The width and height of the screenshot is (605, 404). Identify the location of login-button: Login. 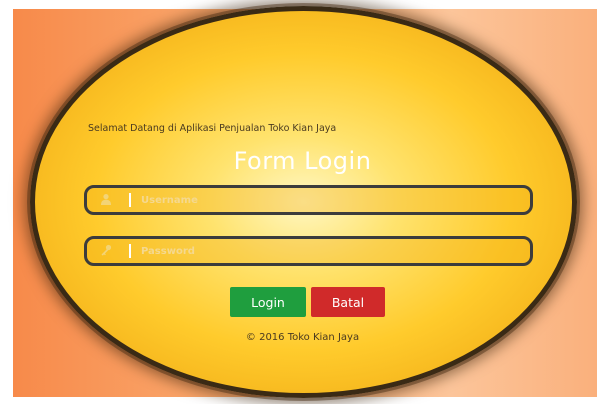
(268, 302).